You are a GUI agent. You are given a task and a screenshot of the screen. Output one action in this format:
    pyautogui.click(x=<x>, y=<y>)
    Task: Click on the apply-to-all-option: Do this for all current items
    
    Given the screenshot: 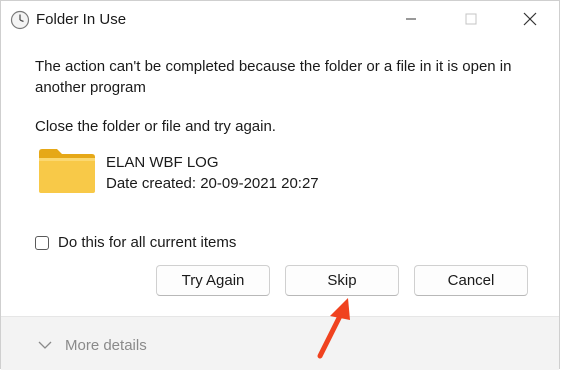 What is the action you would take?
    pyautogui.click(x=135, y=242)
    